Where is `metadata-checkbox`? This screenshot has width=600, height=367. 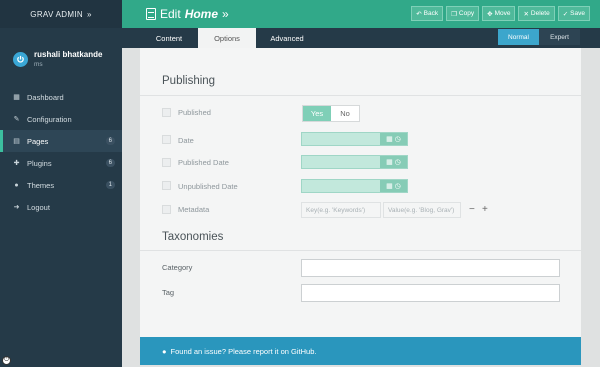 metadata-checkbox is located at coordinates (166, 209).